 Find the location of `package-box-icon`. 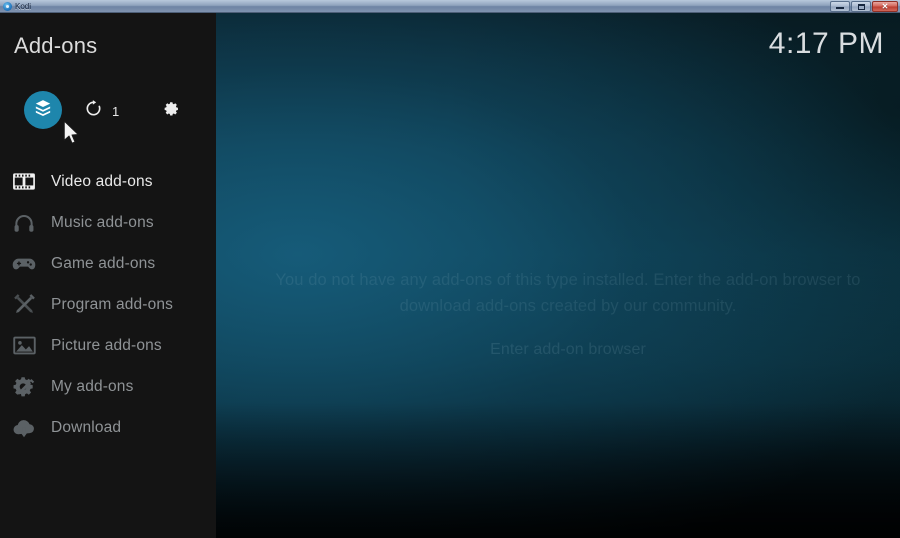

package-box-icon is located at coordinates (43, 110).